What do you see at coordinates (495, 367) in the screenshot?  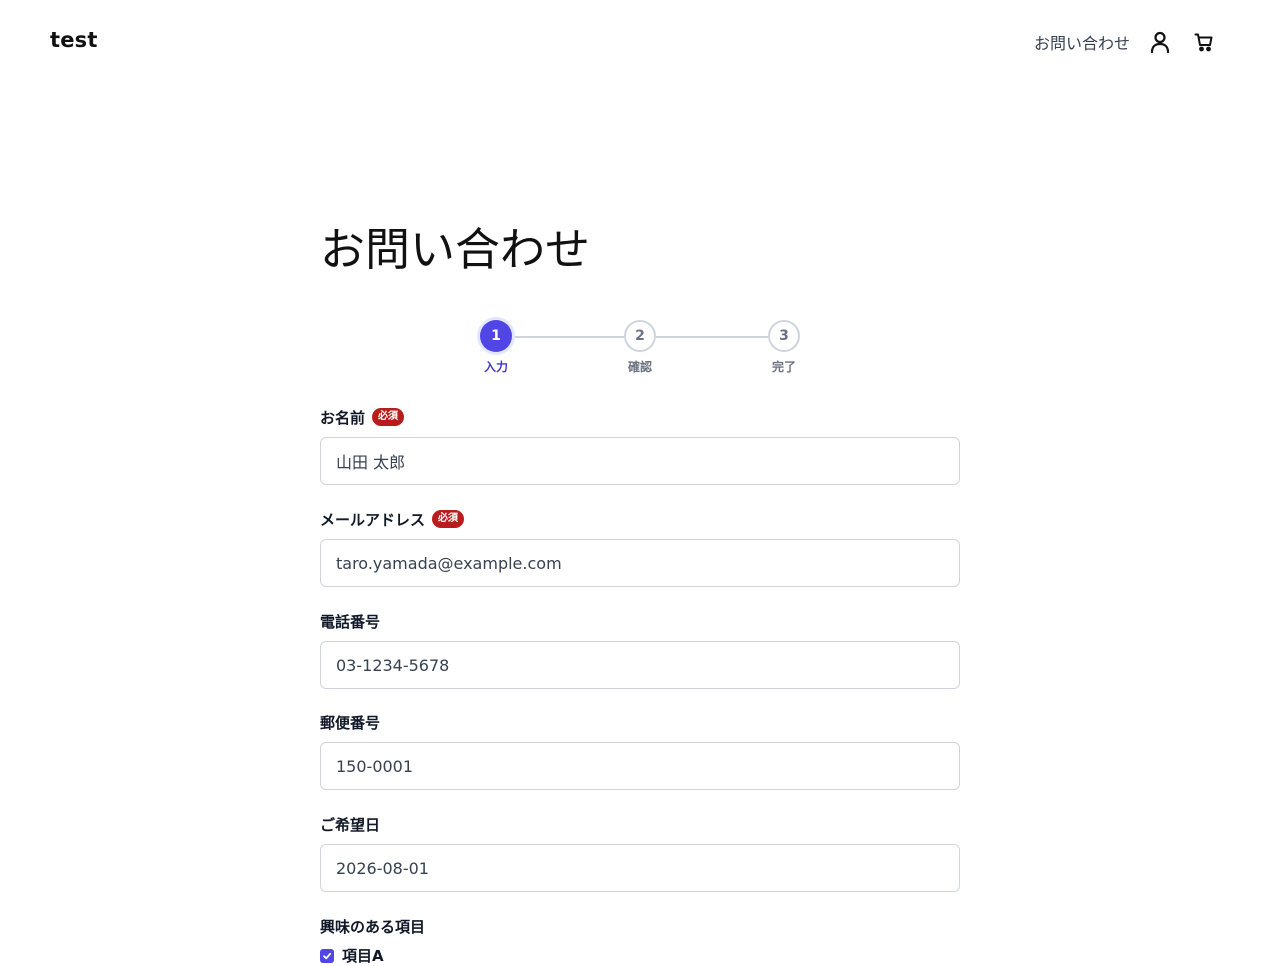 I see `step-label: 入力` at bounding box center [495, 367].